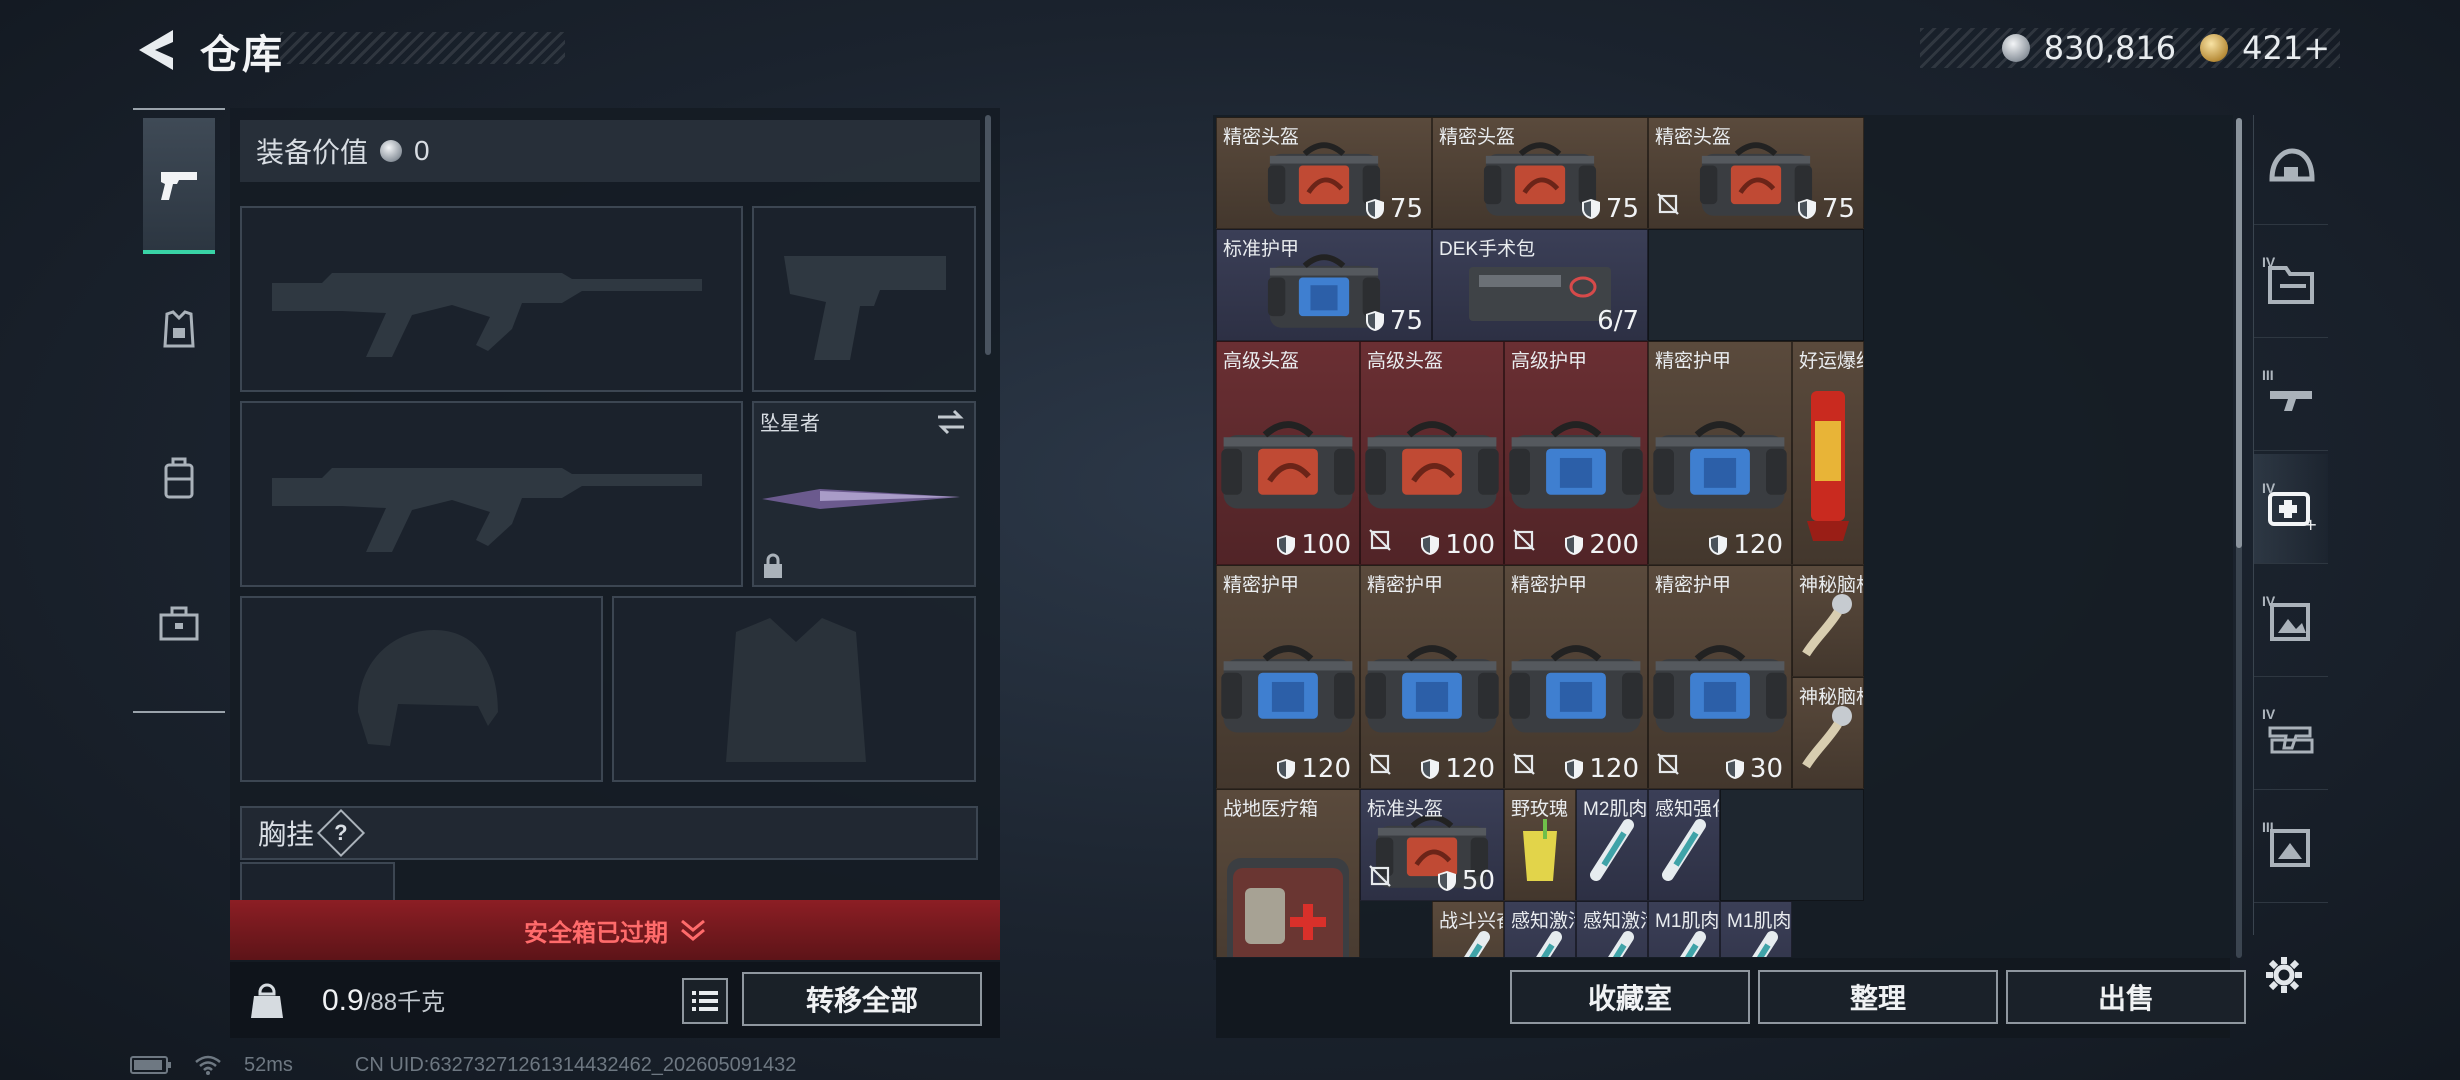  I want to click on storage-scrollbar, so click(2239, 538).